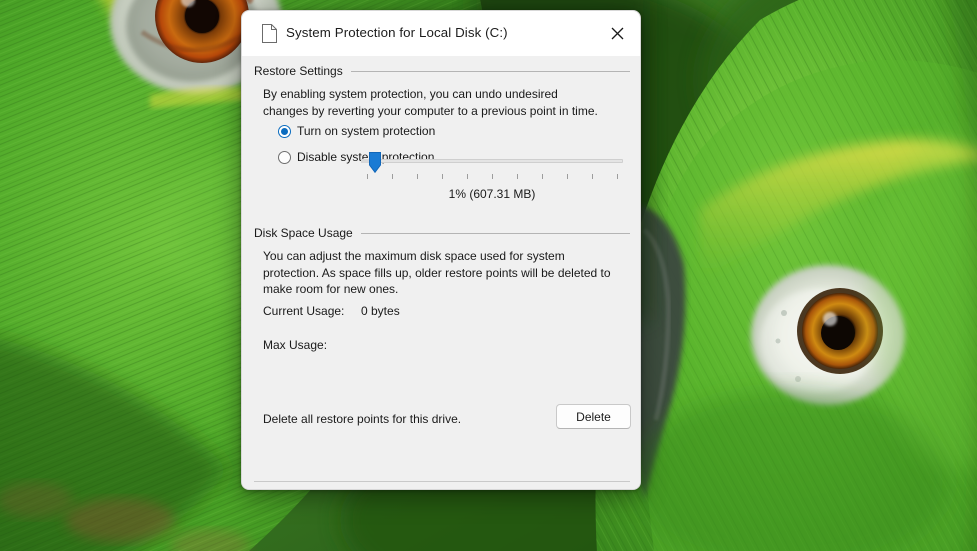 The image size is (977, 551). I want to click on dialog-titlebar: System Protection for Local Disk (C:), so click(441, 33).